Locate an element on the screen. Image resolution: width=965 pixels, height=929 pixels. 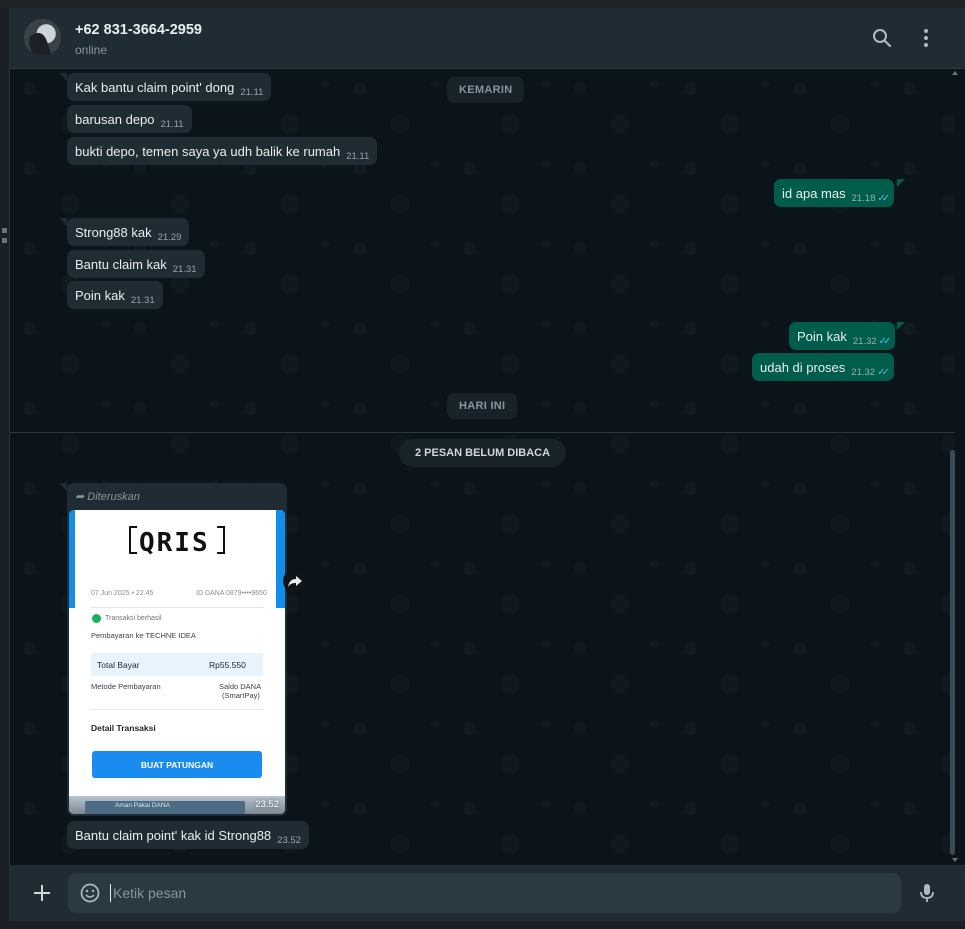
forwarded-text: Diteruskan is located at coordinates (113, 497).